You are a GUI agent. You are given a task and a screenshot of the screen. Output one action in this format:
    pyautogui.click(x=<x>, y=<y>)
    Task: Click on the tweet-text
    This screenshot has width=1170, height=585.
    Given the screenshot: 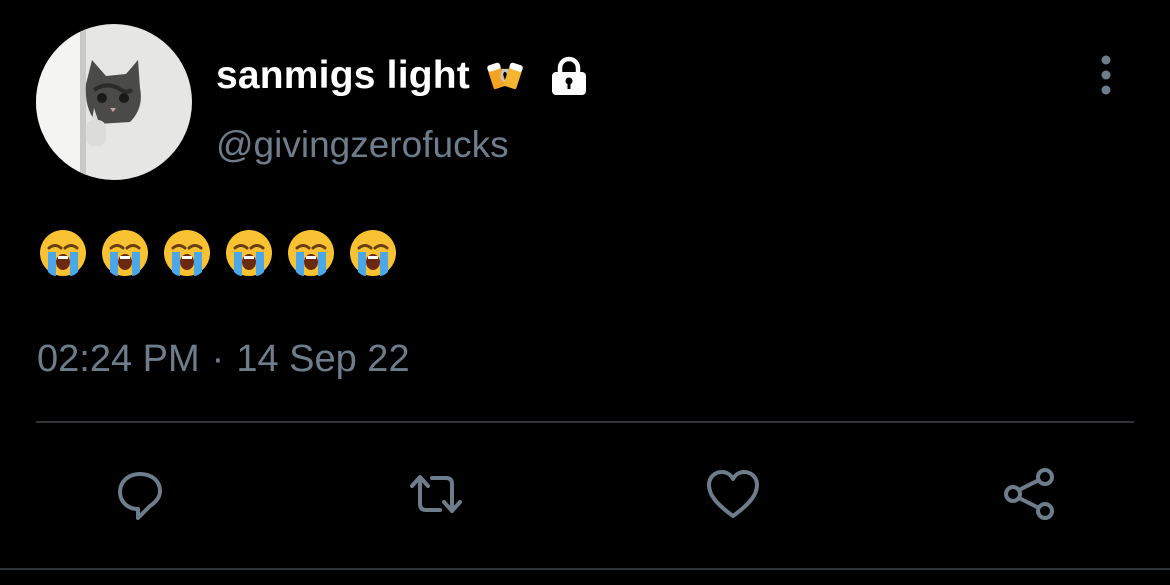 What is the action you would take?
    pyautogui.click(x=218, y=253)
    